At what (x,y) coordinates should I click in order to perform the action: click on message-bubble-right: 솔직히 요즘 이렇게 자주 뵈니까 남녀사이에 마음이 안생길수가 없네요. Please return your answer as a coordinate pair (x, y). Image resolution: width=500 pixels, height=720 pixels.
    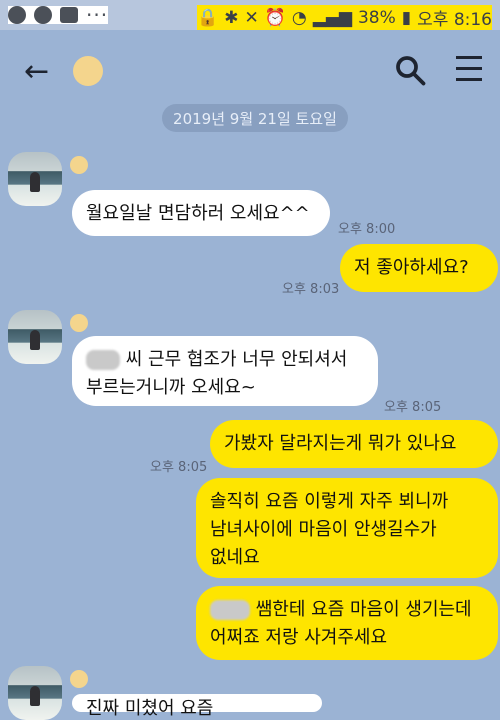
    Looking at the image, I should click on (347, 528).